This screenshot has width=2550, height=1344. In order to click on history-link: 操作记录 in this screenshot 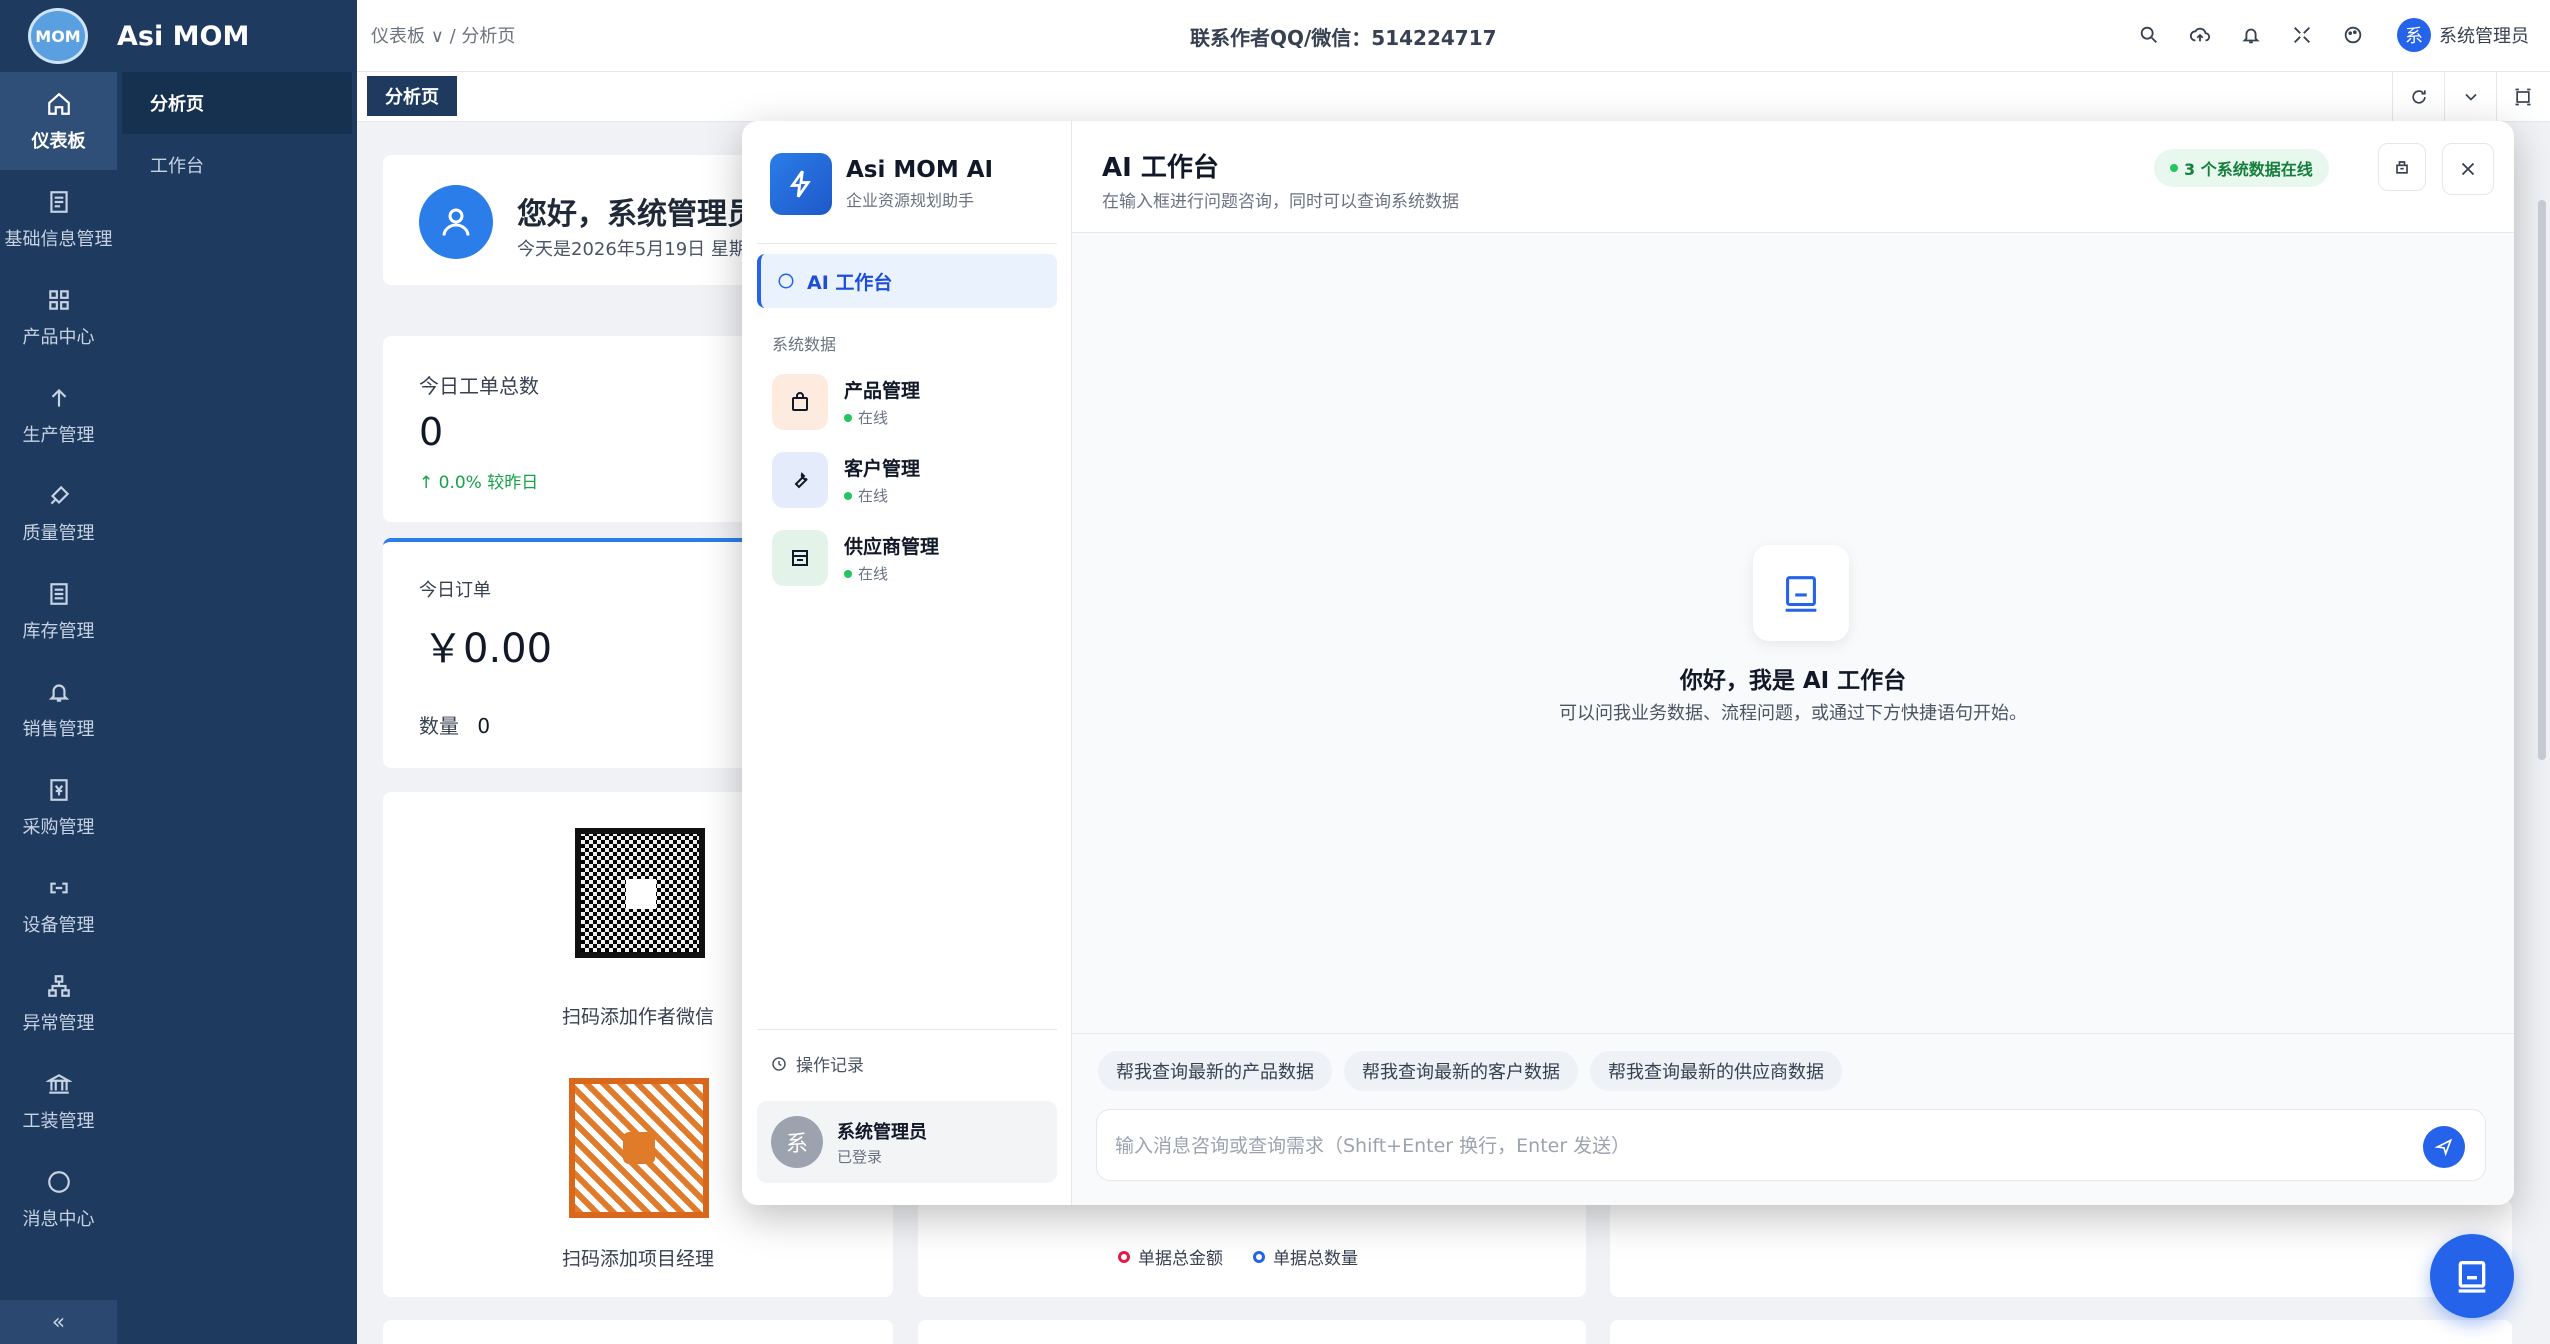, I will do `click(817, 1063)`.